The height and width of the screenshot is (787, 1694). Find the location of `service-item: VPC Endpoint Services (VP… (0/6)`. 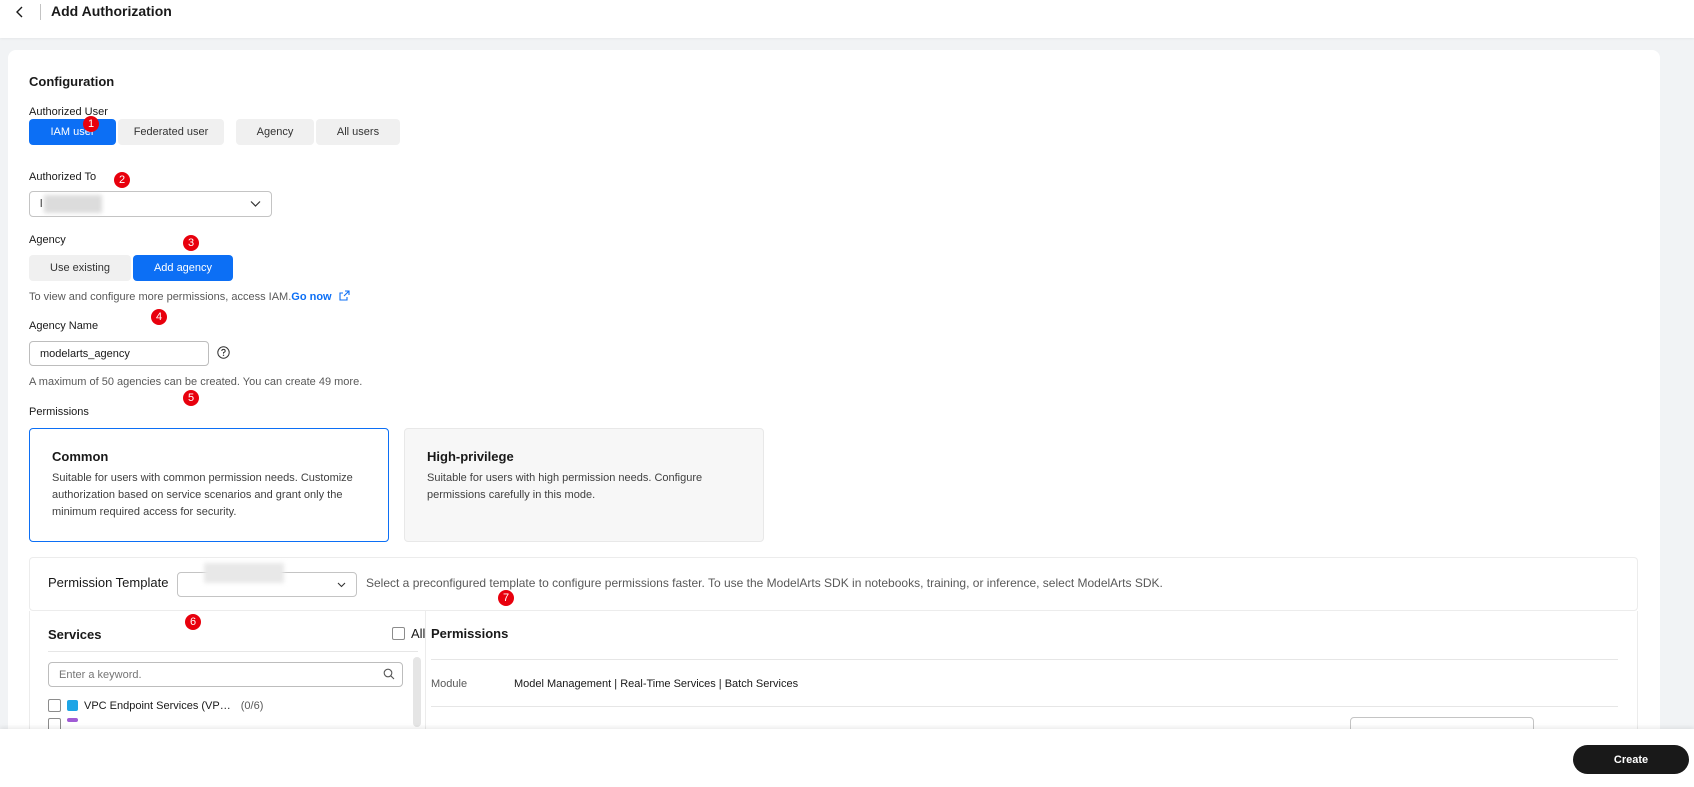

service-item: VPC Endpoint Services (VP… (0/6) is located at coordinates (155, 705).